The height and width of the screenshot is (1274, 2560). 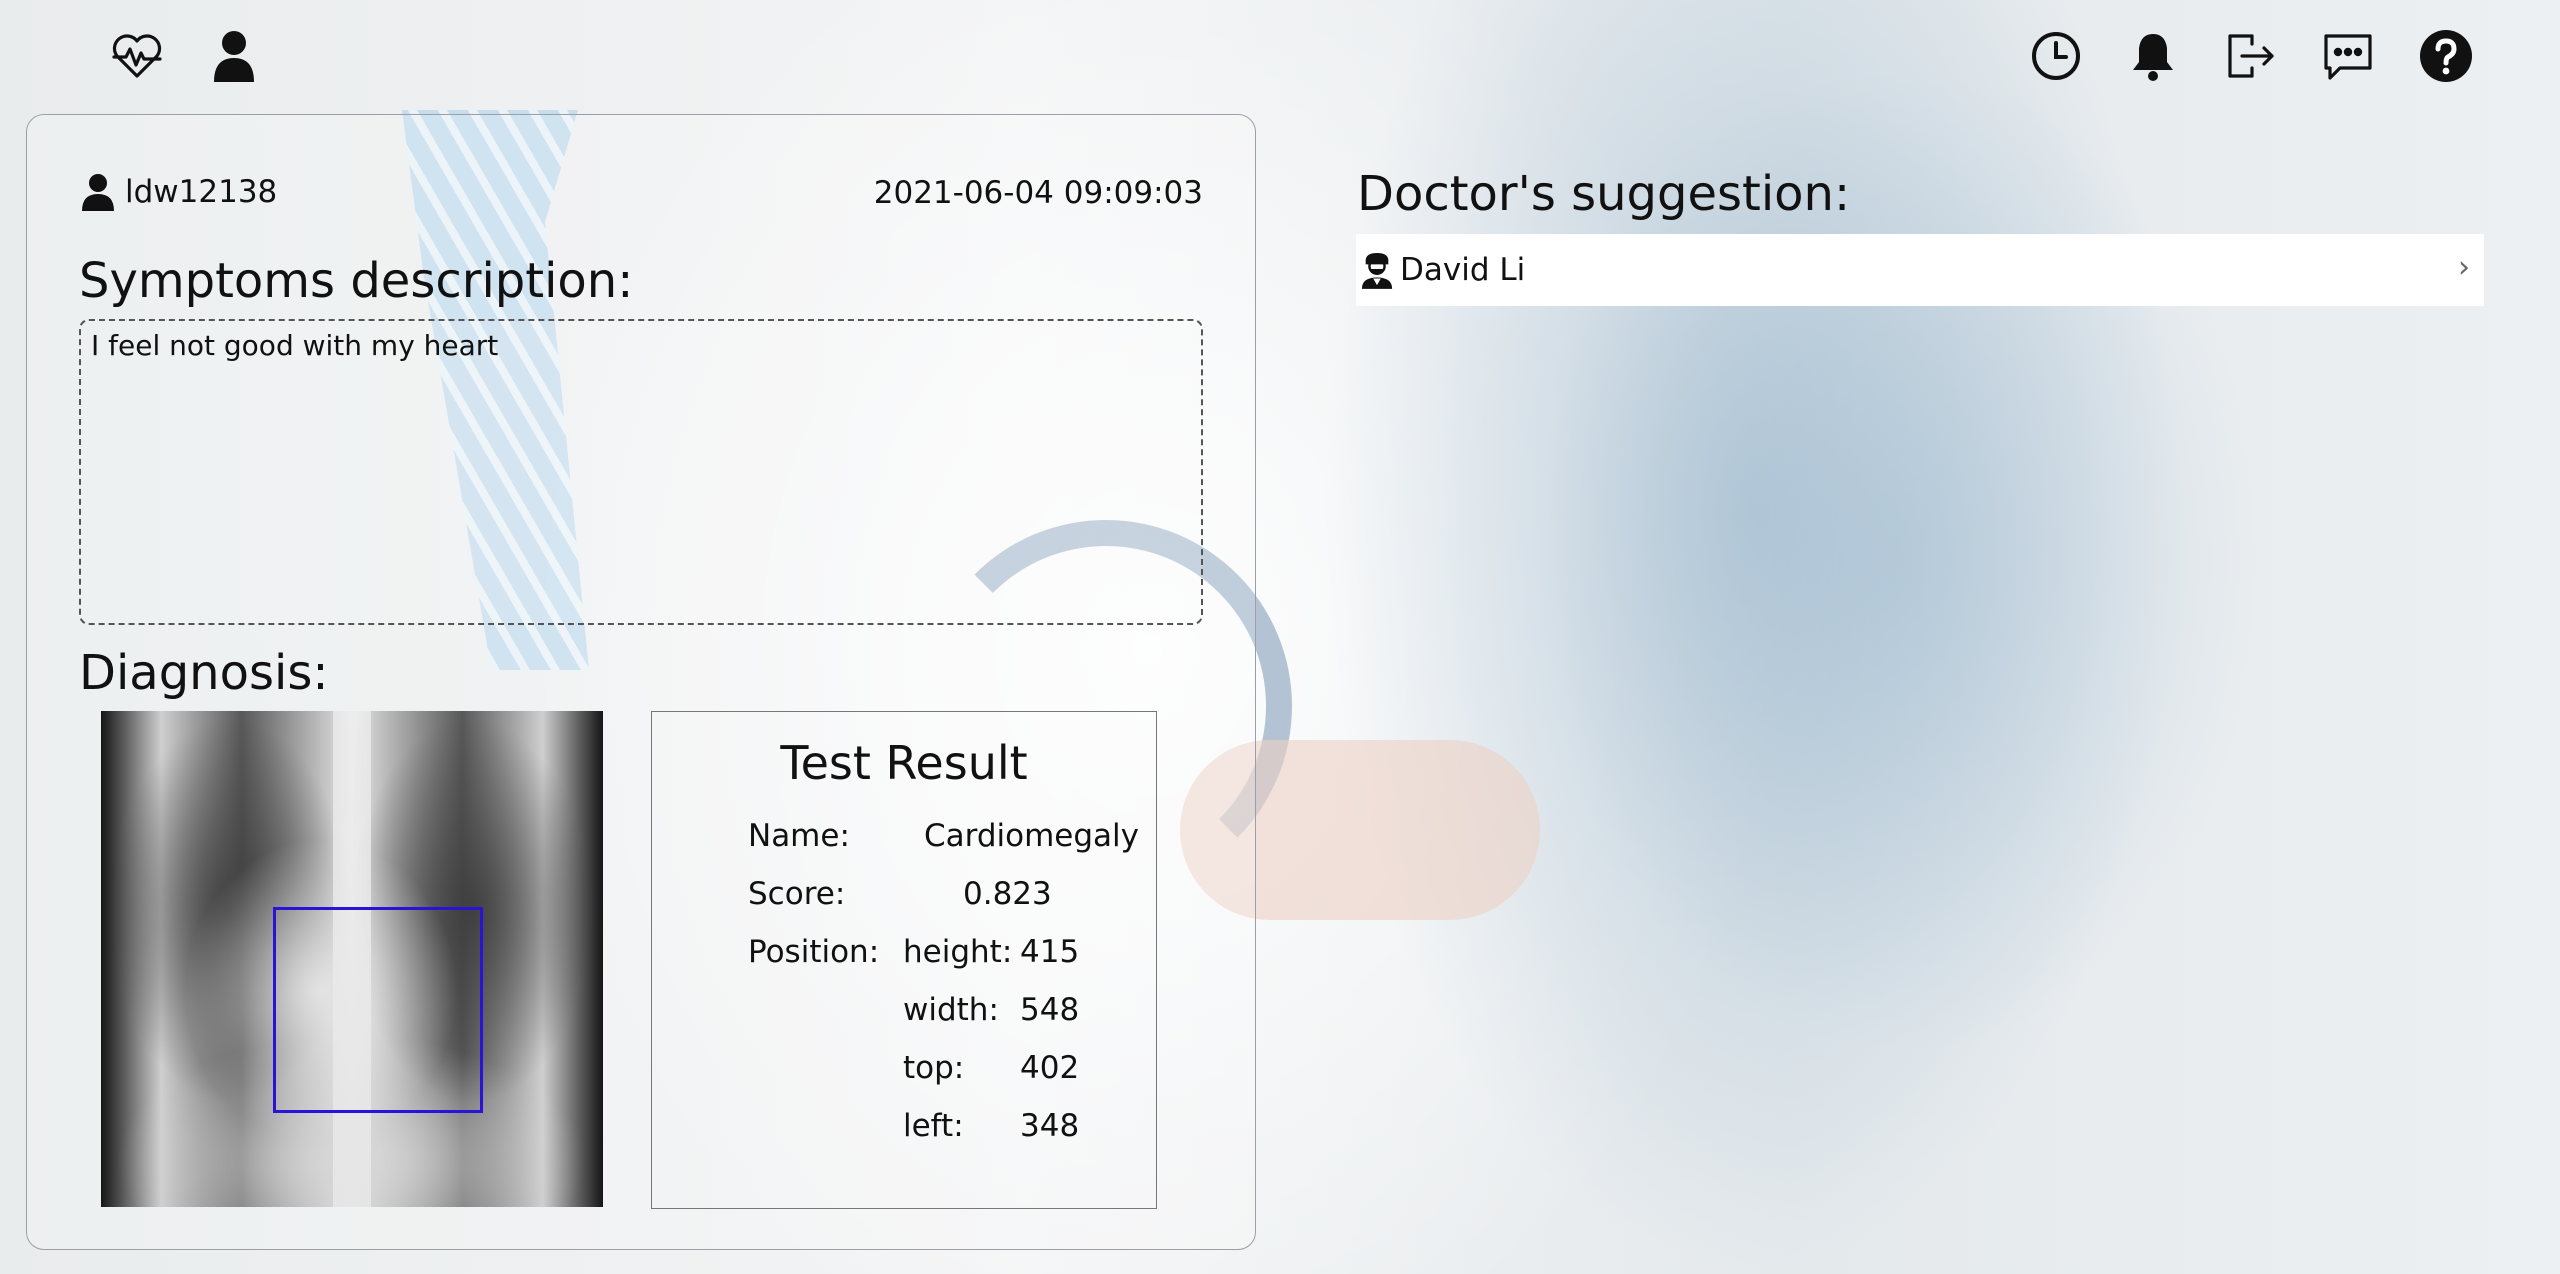 I want to click on score-value: 0.823, so click(x=1007, y=894).